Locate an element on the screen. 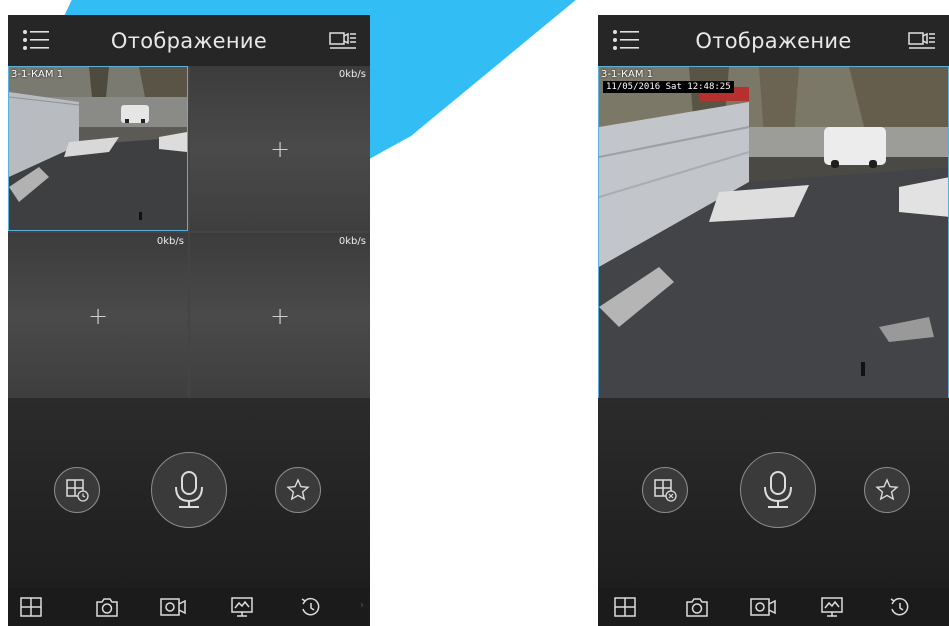 This screenshot has height=626, width=949. video-cell-camera-1: 3-1-КАМ 1 is located at coordinates (98, 148).